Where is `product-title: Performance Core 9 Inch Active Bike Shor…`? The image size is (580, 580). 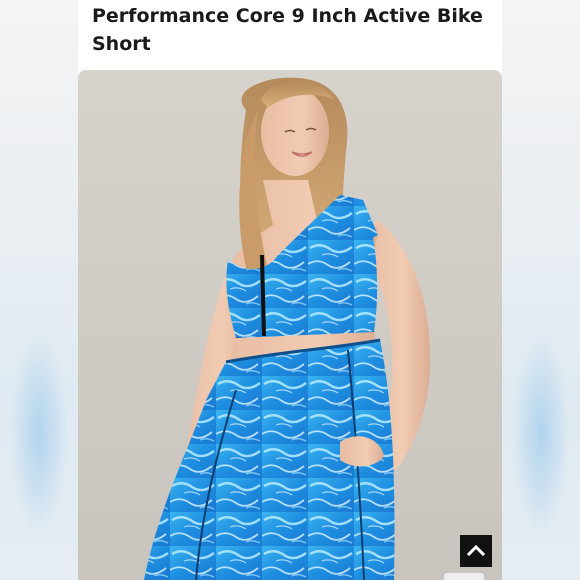
product-title: Performance Core 9 Inch Active Bike Shor… is located at coordinates (292, 30).